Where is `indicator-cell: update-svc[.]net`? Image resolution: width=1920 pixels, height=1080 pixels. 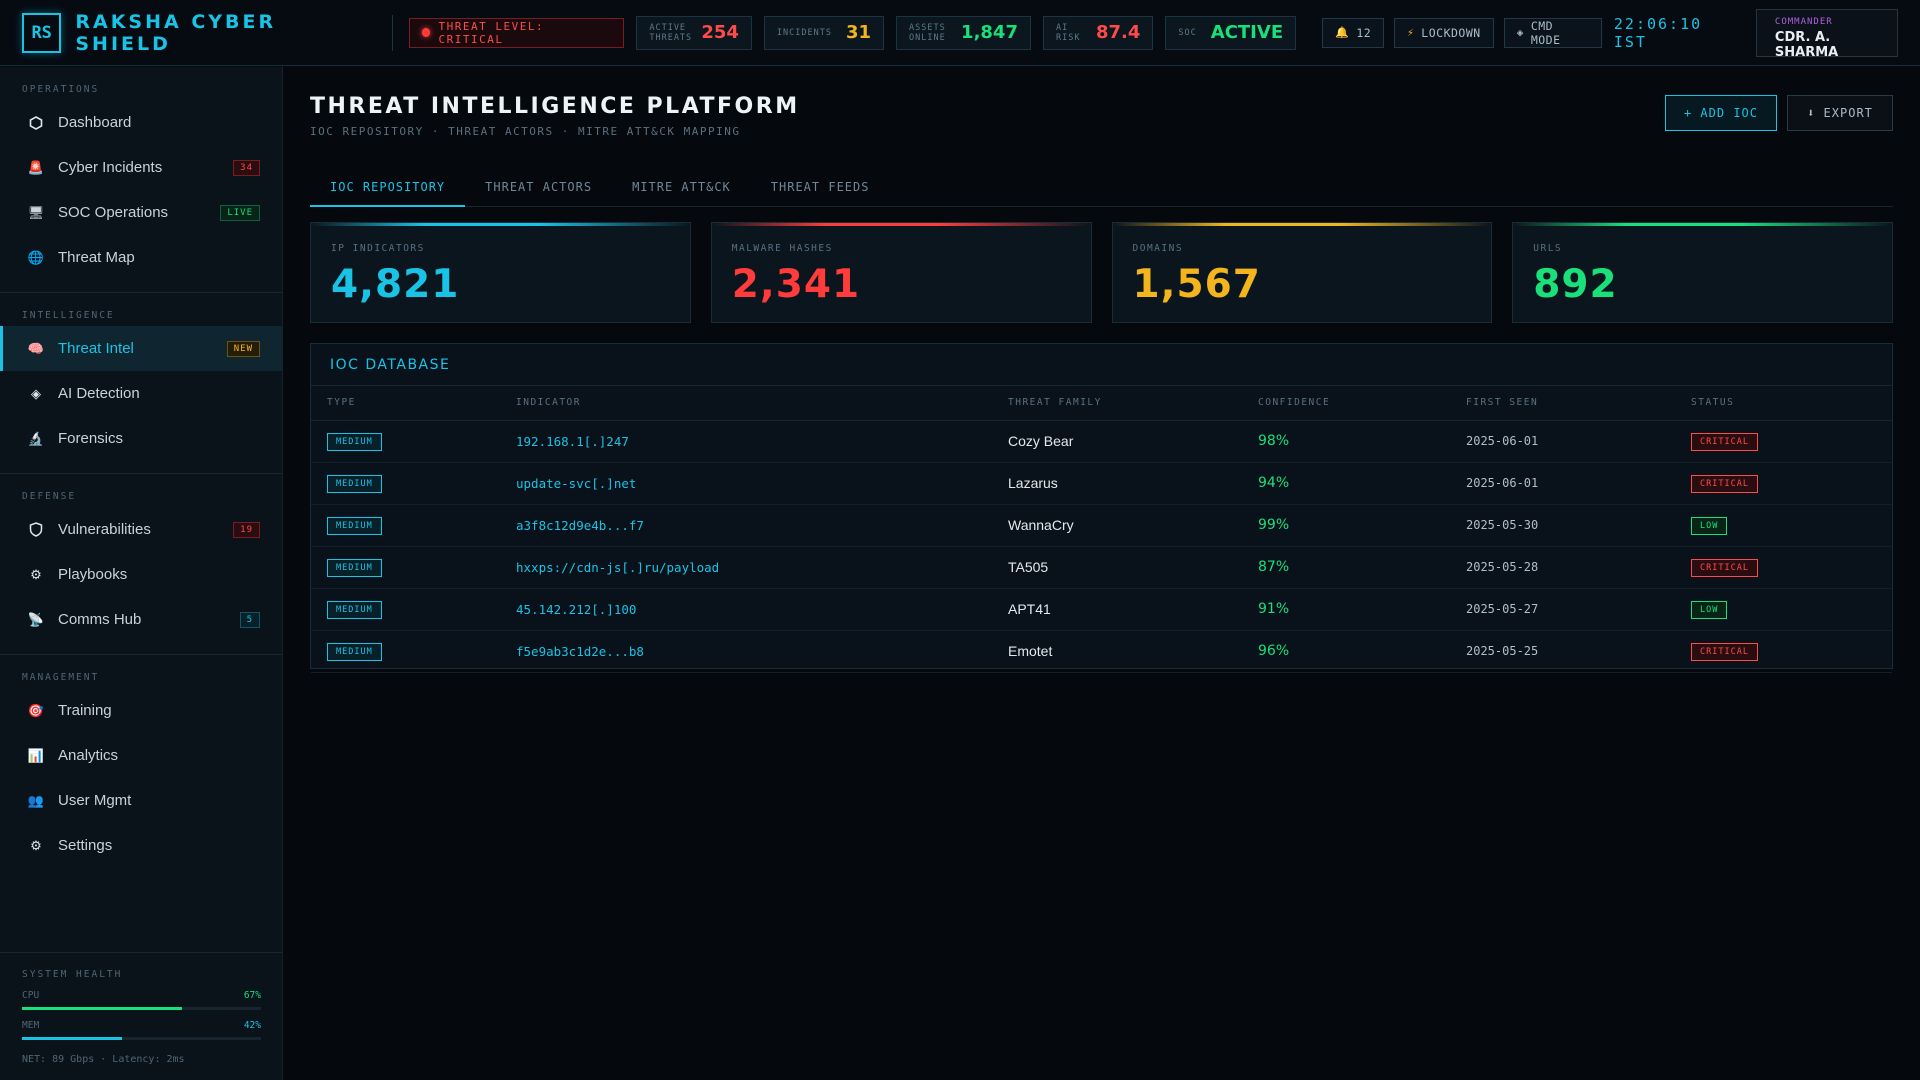
indicator-cell: update-svc[.]net is located at coordinates (746, 483).